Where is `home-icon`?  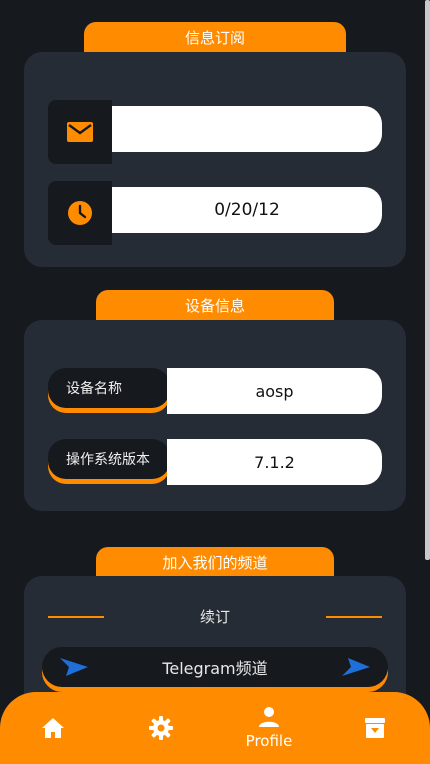 home-icon is located at coordinates (53, 728).